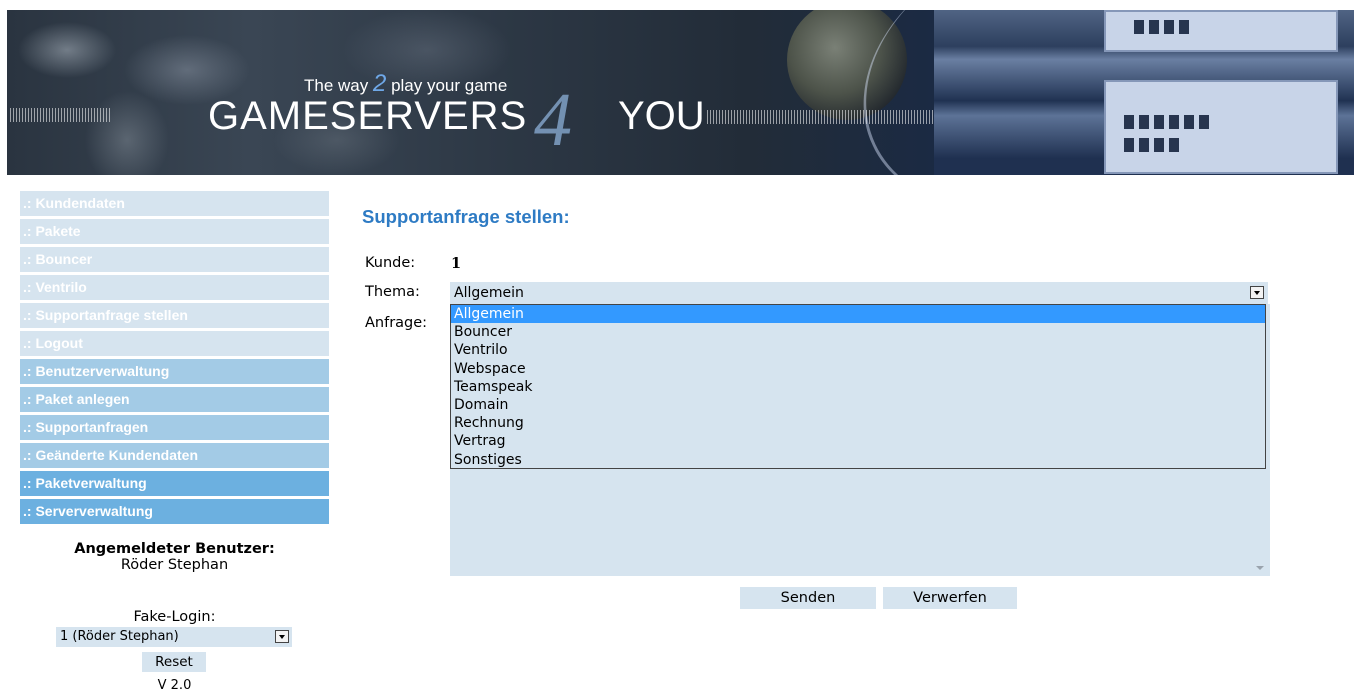  What do you see at coordinates (174, 315) in the screenshot?
I see `sidebar-item-supportanfrage-stellen: .: Supportanfrage stellen` at bounding box center [174, 315].